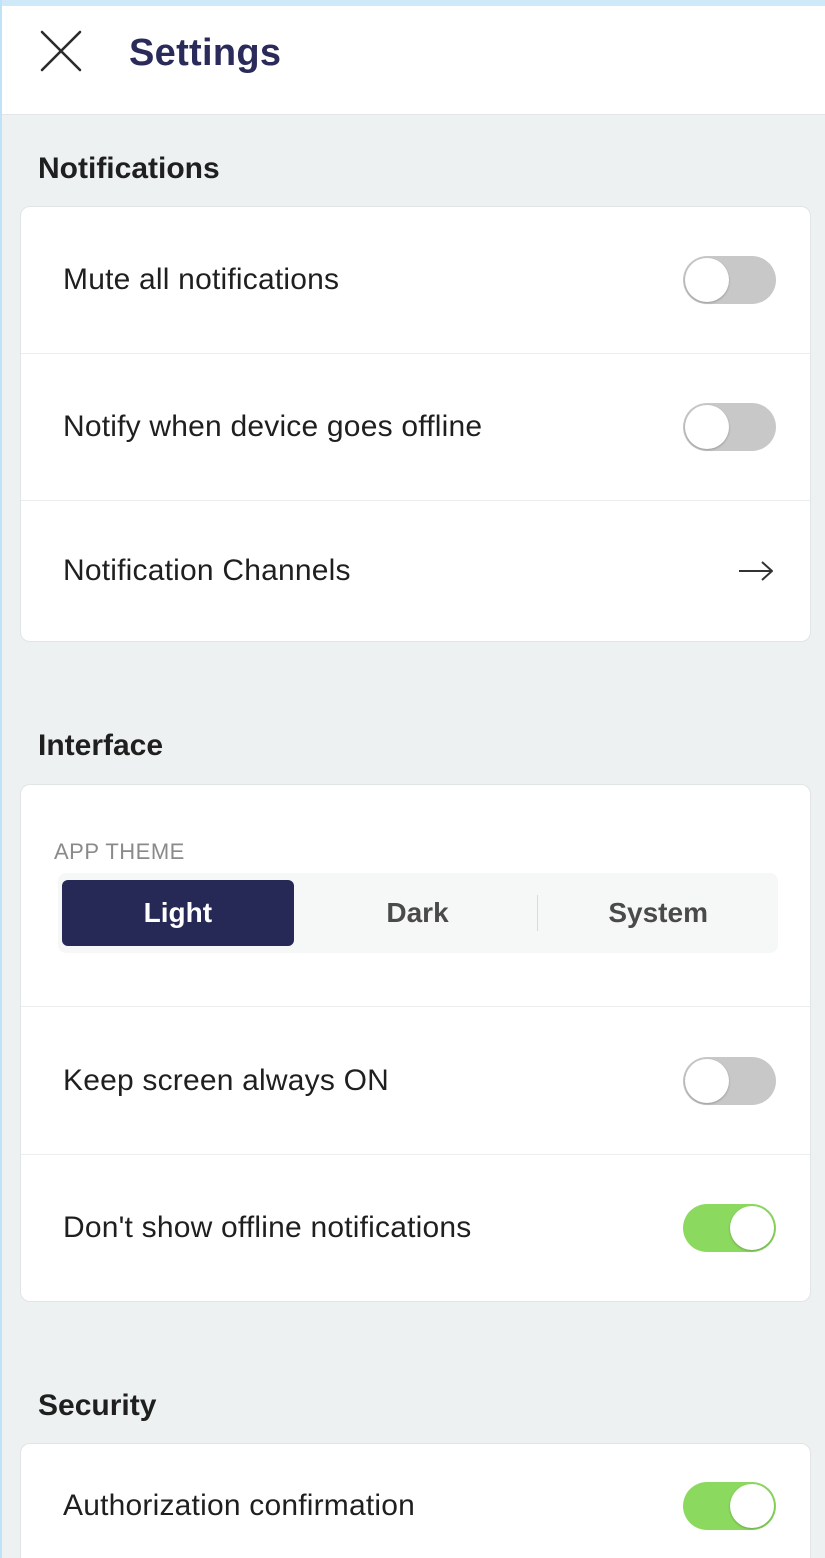 This screenshot has height=1558, width=825. I want to click on page-title: Settings, so click(205, 53).